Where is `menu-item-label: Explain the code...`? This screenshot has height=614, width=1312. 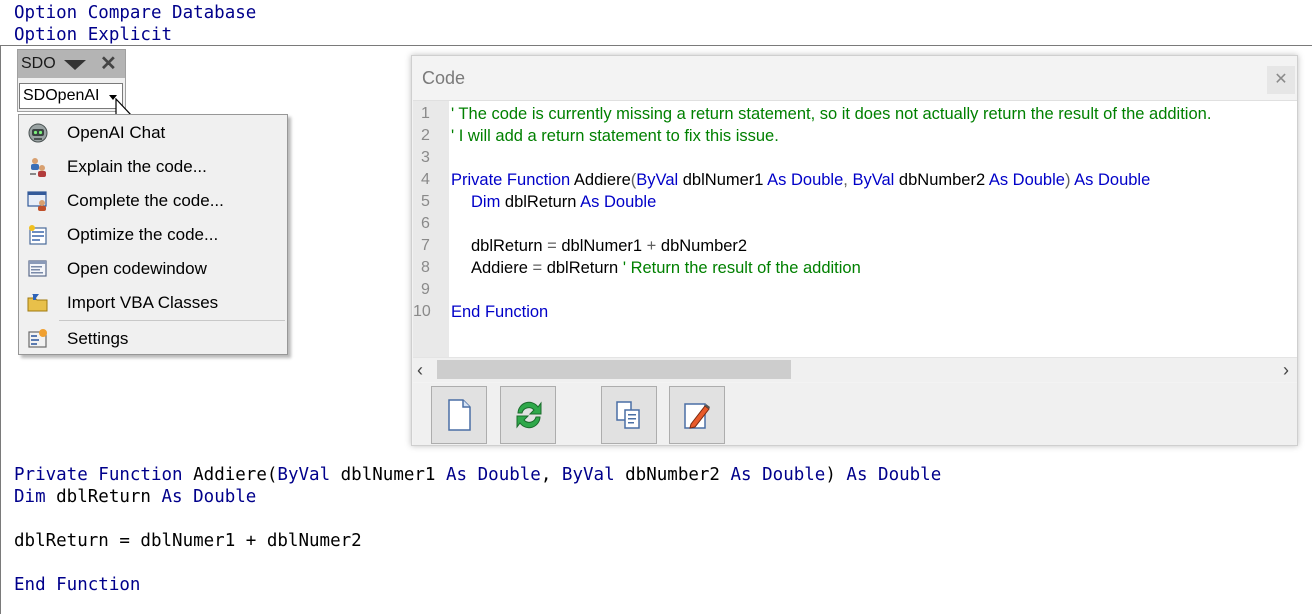 menu-item-label: Explain the code... is located at coordinates (137, 166).